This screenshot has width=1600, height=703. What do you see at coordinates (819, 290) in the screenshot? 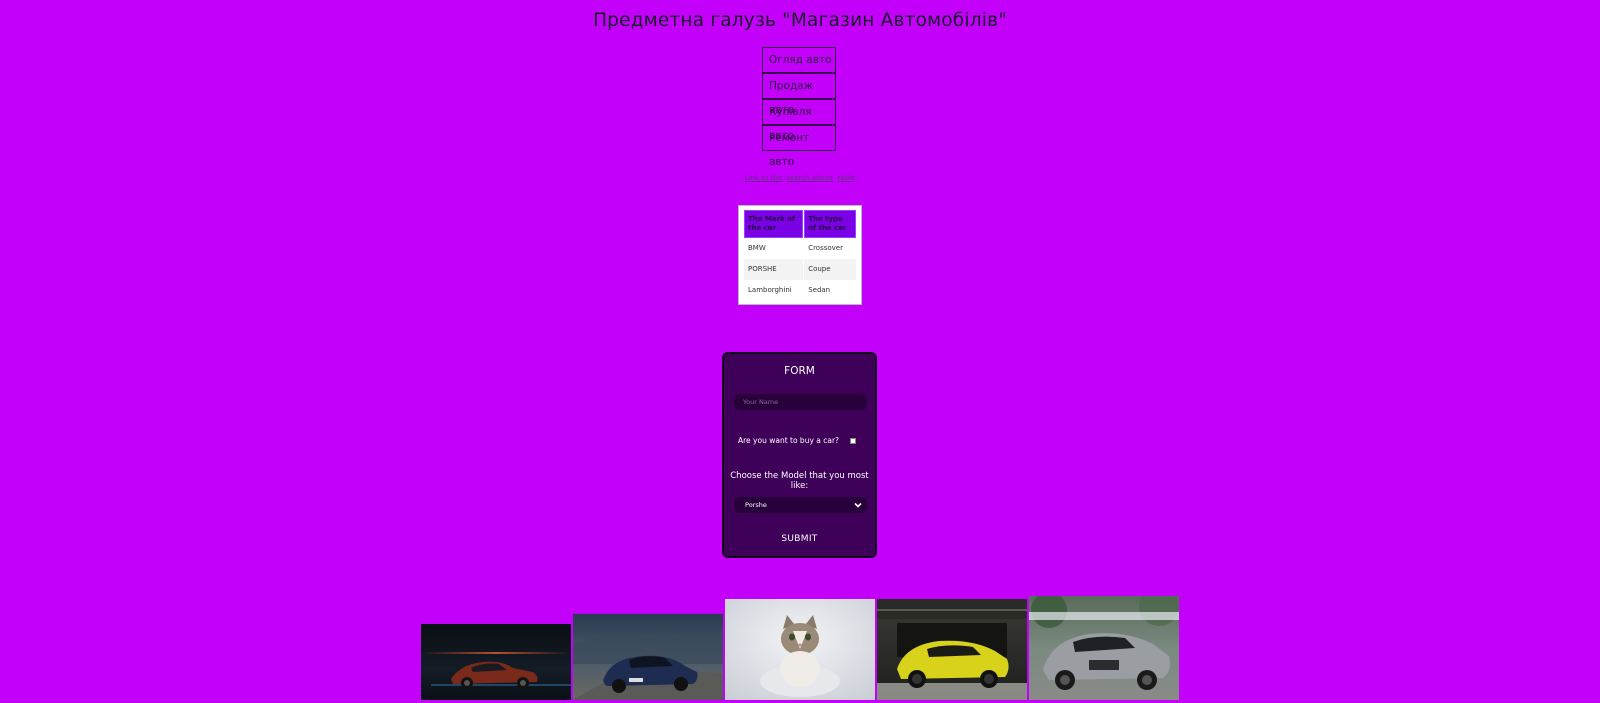
I see `table-cell-type: Sedan` at bounding box center [819, 290].